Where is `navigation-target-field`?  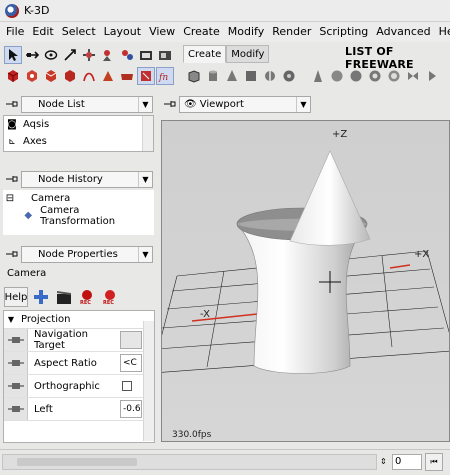
navigation-target-field is located at coordinates (131, 340).